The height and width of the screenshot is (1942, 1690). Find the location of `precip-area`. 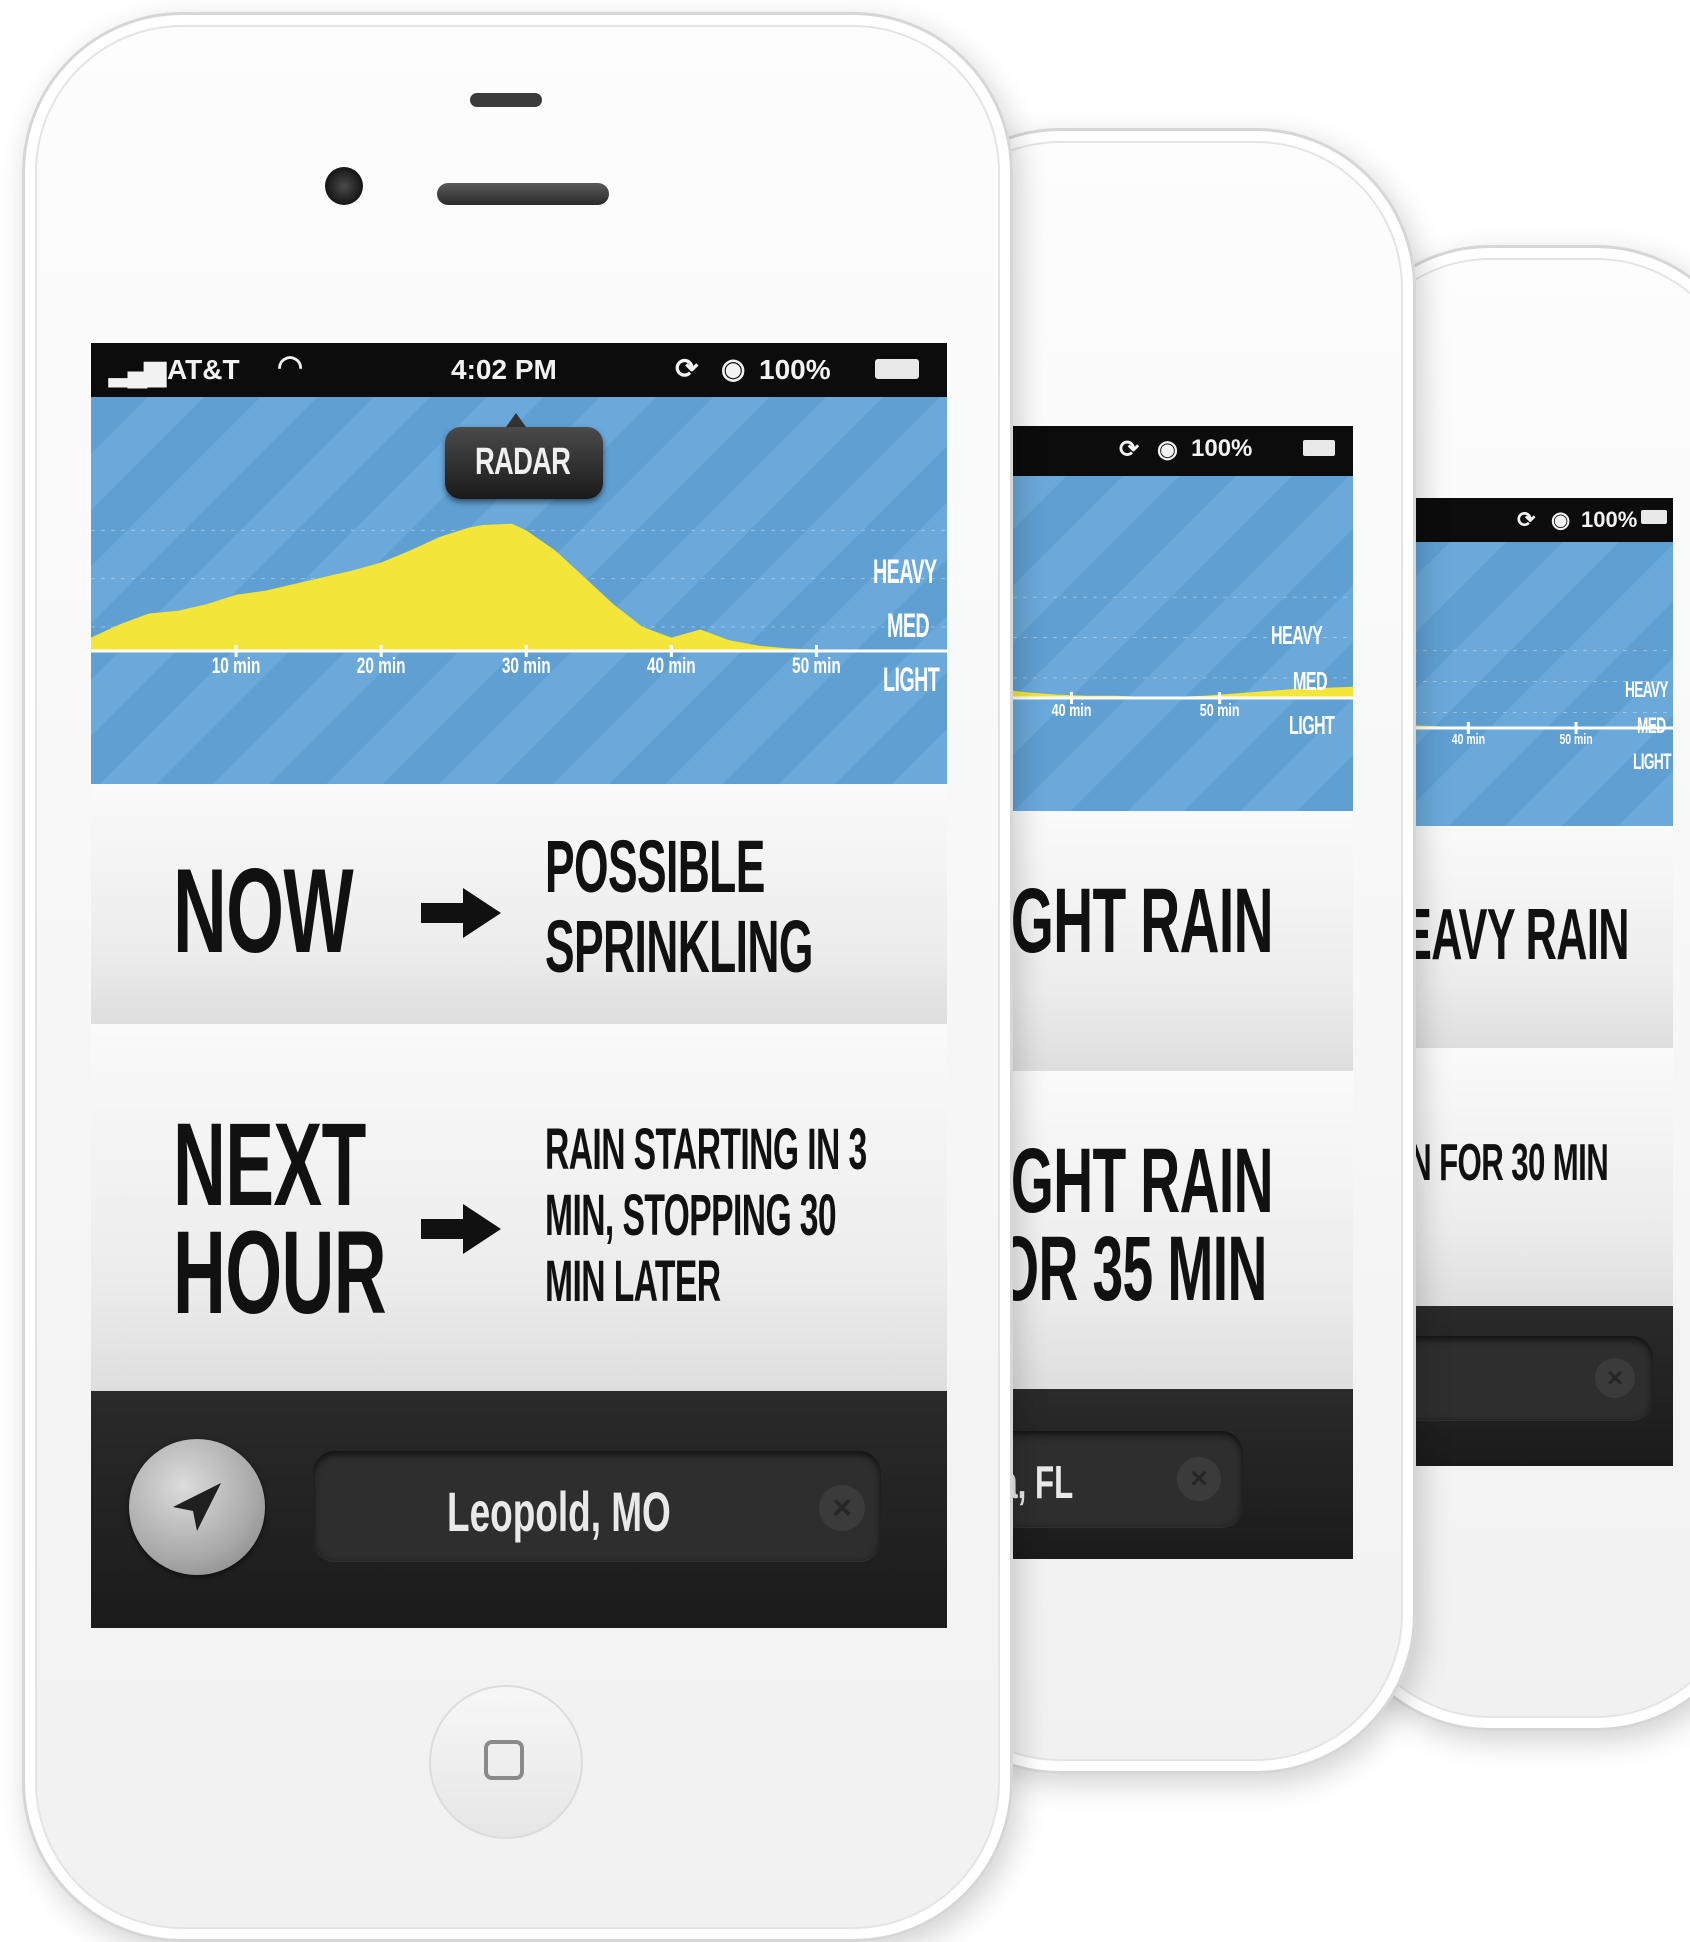

precip-area is located at coordinates (512, 587).